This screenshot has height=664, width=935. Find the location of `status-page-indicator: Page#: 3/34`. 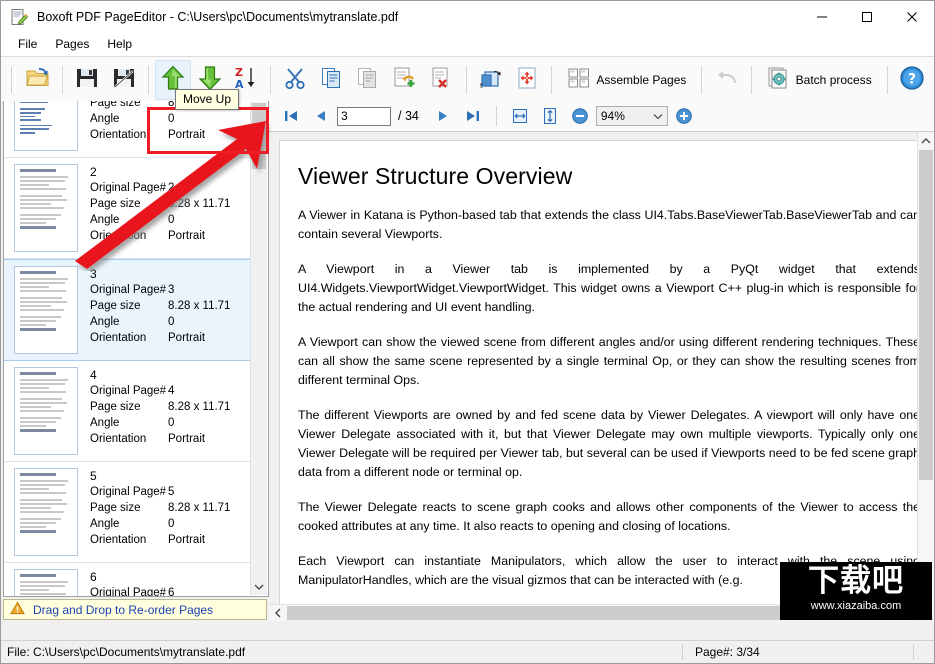

status-page-indicator: Page#: 3/34 is located at coordinates (727, 652).